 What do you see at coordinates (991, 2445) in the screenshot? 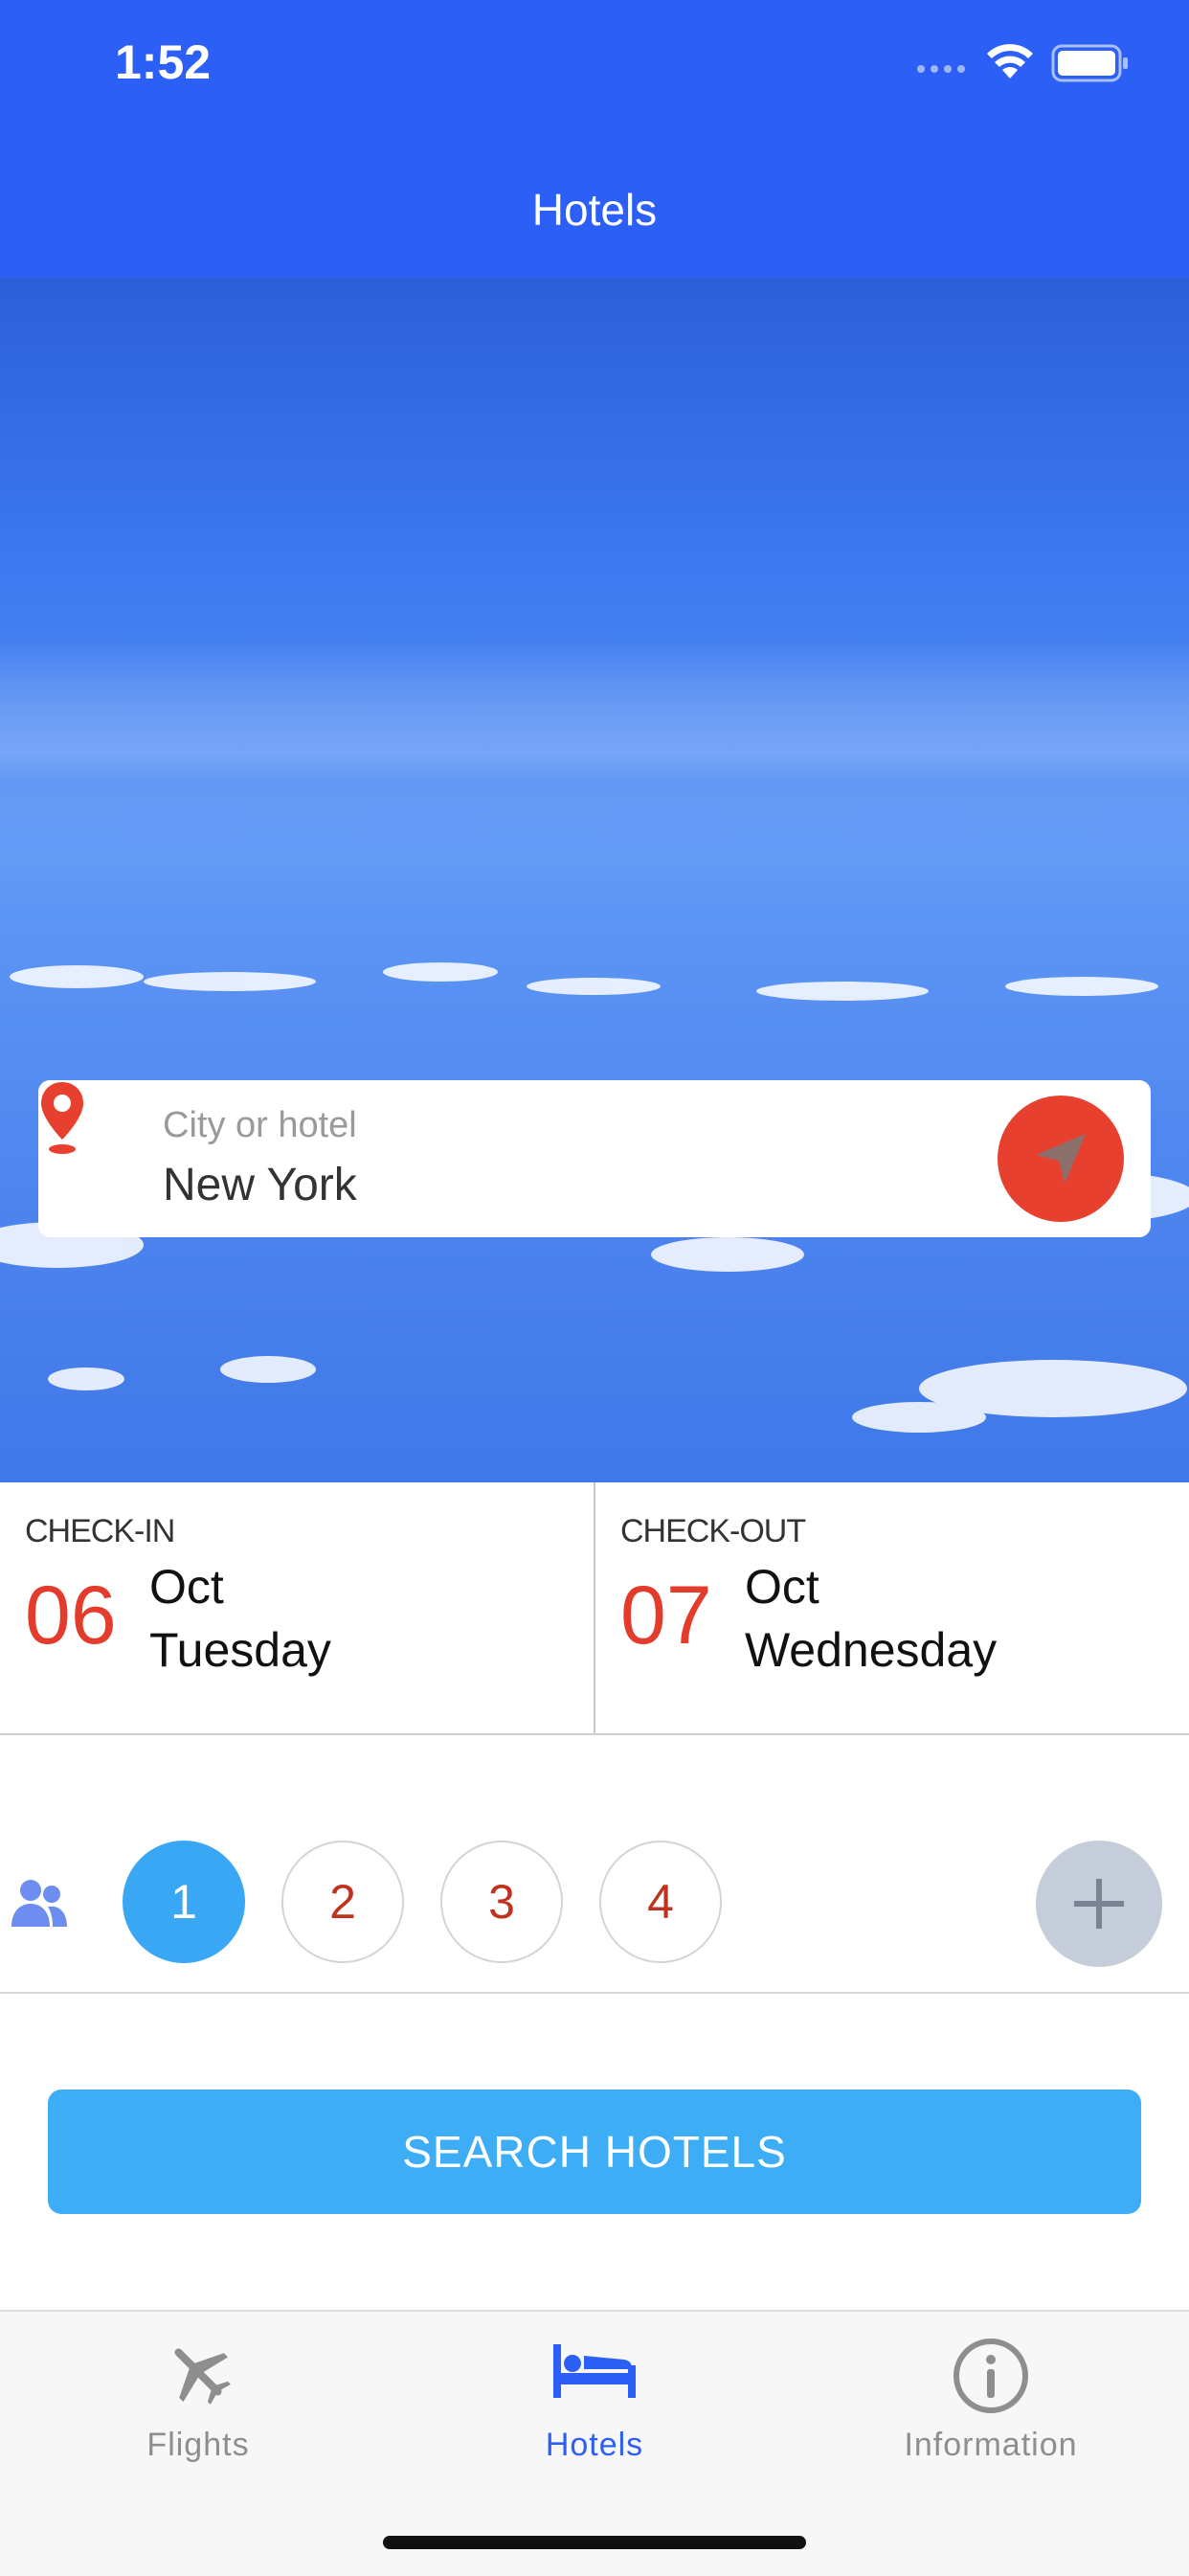
I see `tab-information-label: Information` at bounding box center [991, 2445].